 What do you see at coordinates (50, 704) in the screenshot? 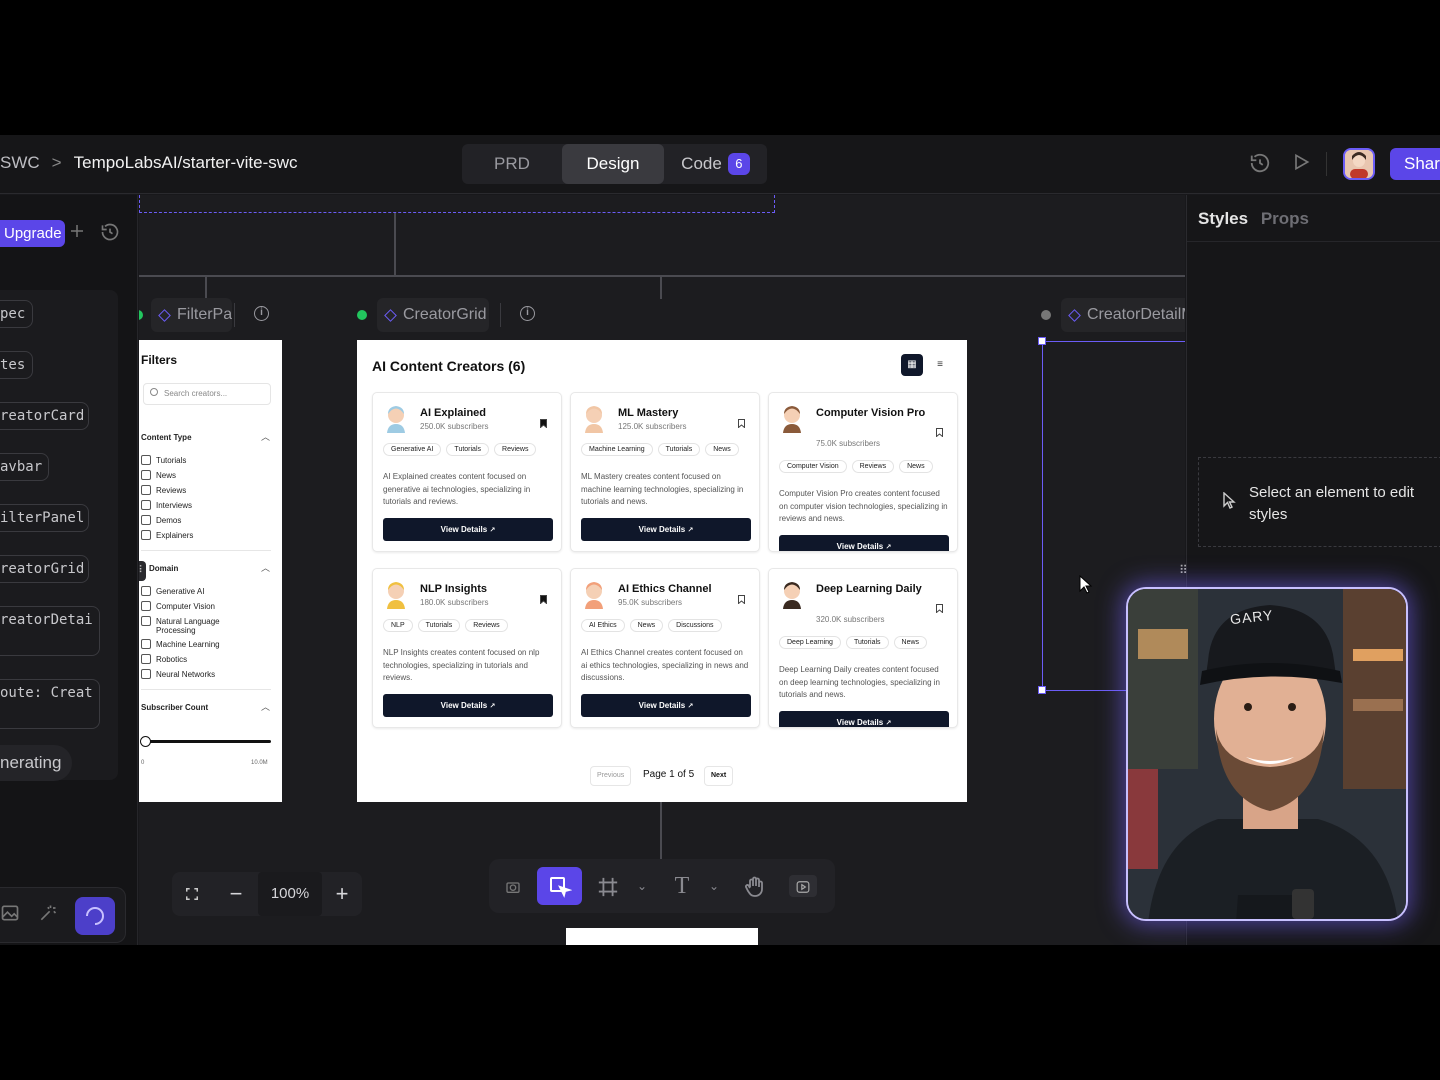
I see `layer-item: oute: Creat` at bounding box center [50, 704].